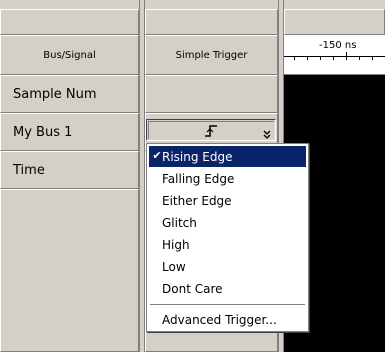  Describe the element at coordinates (197, 200) in the screenshot. I see `menu-item-label: Either Edge` at that location.